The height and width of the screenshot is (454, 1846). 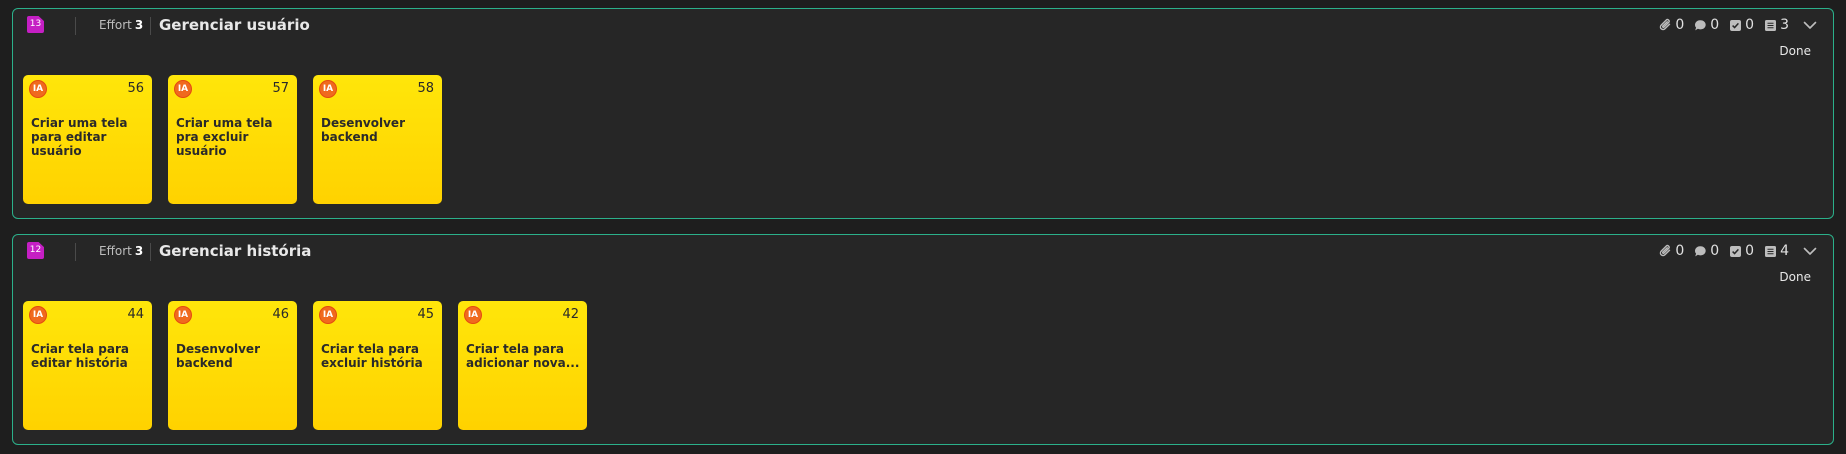 I want to click on task-title: Criar uma tela pra excluir usuário, so click(x=224, y=137).